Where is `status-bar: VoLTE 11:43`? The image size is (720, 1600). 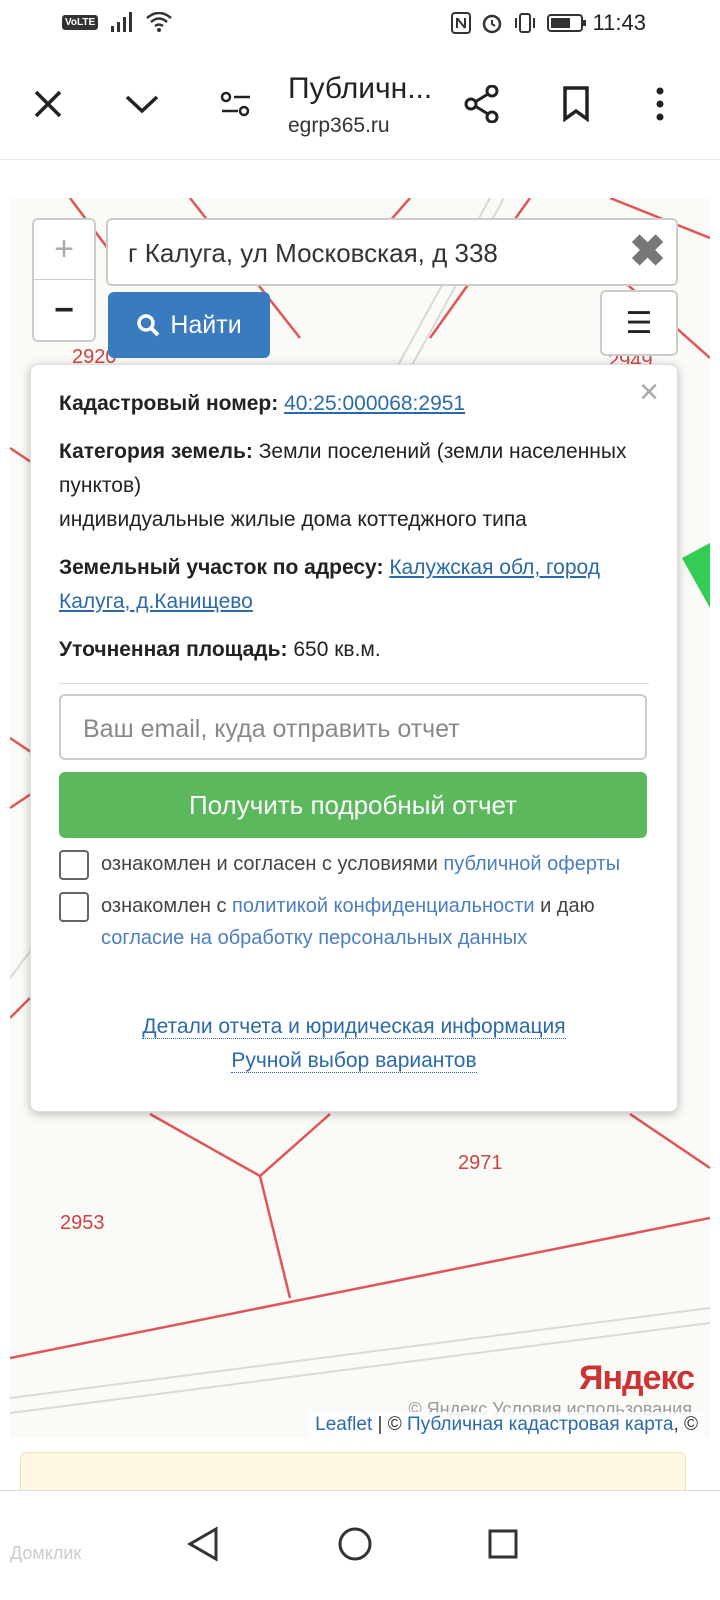
status-bar: VoLTE 11:43 is located at coordinates (360, 24).